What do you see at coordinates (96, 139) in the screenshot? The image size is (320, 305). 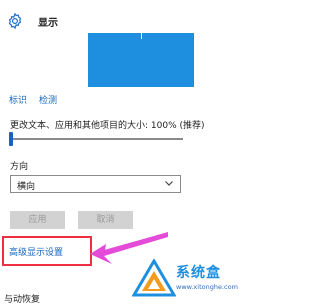 I see `scale-slider-track` at bounding box center [96, 139].